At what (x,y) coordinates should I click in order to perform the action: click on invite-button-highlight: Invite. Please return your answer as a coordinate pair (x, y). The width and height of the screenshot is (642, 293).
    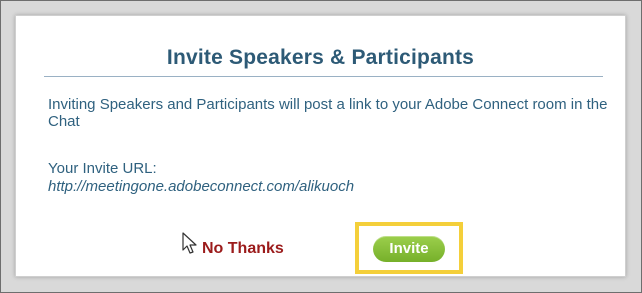
    Looking at the image, I should click on (409, 248).